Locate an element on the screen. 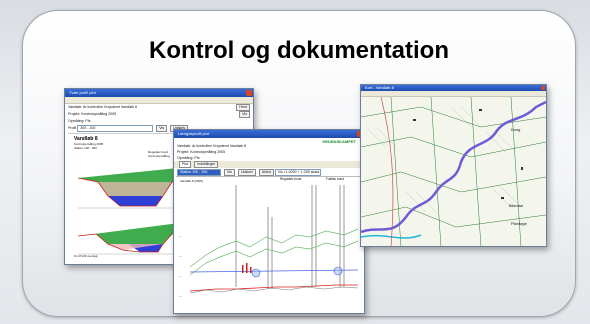 The image size is (590, 324). window-title: Længdeprofil plot is located at coordinates (193, 133).